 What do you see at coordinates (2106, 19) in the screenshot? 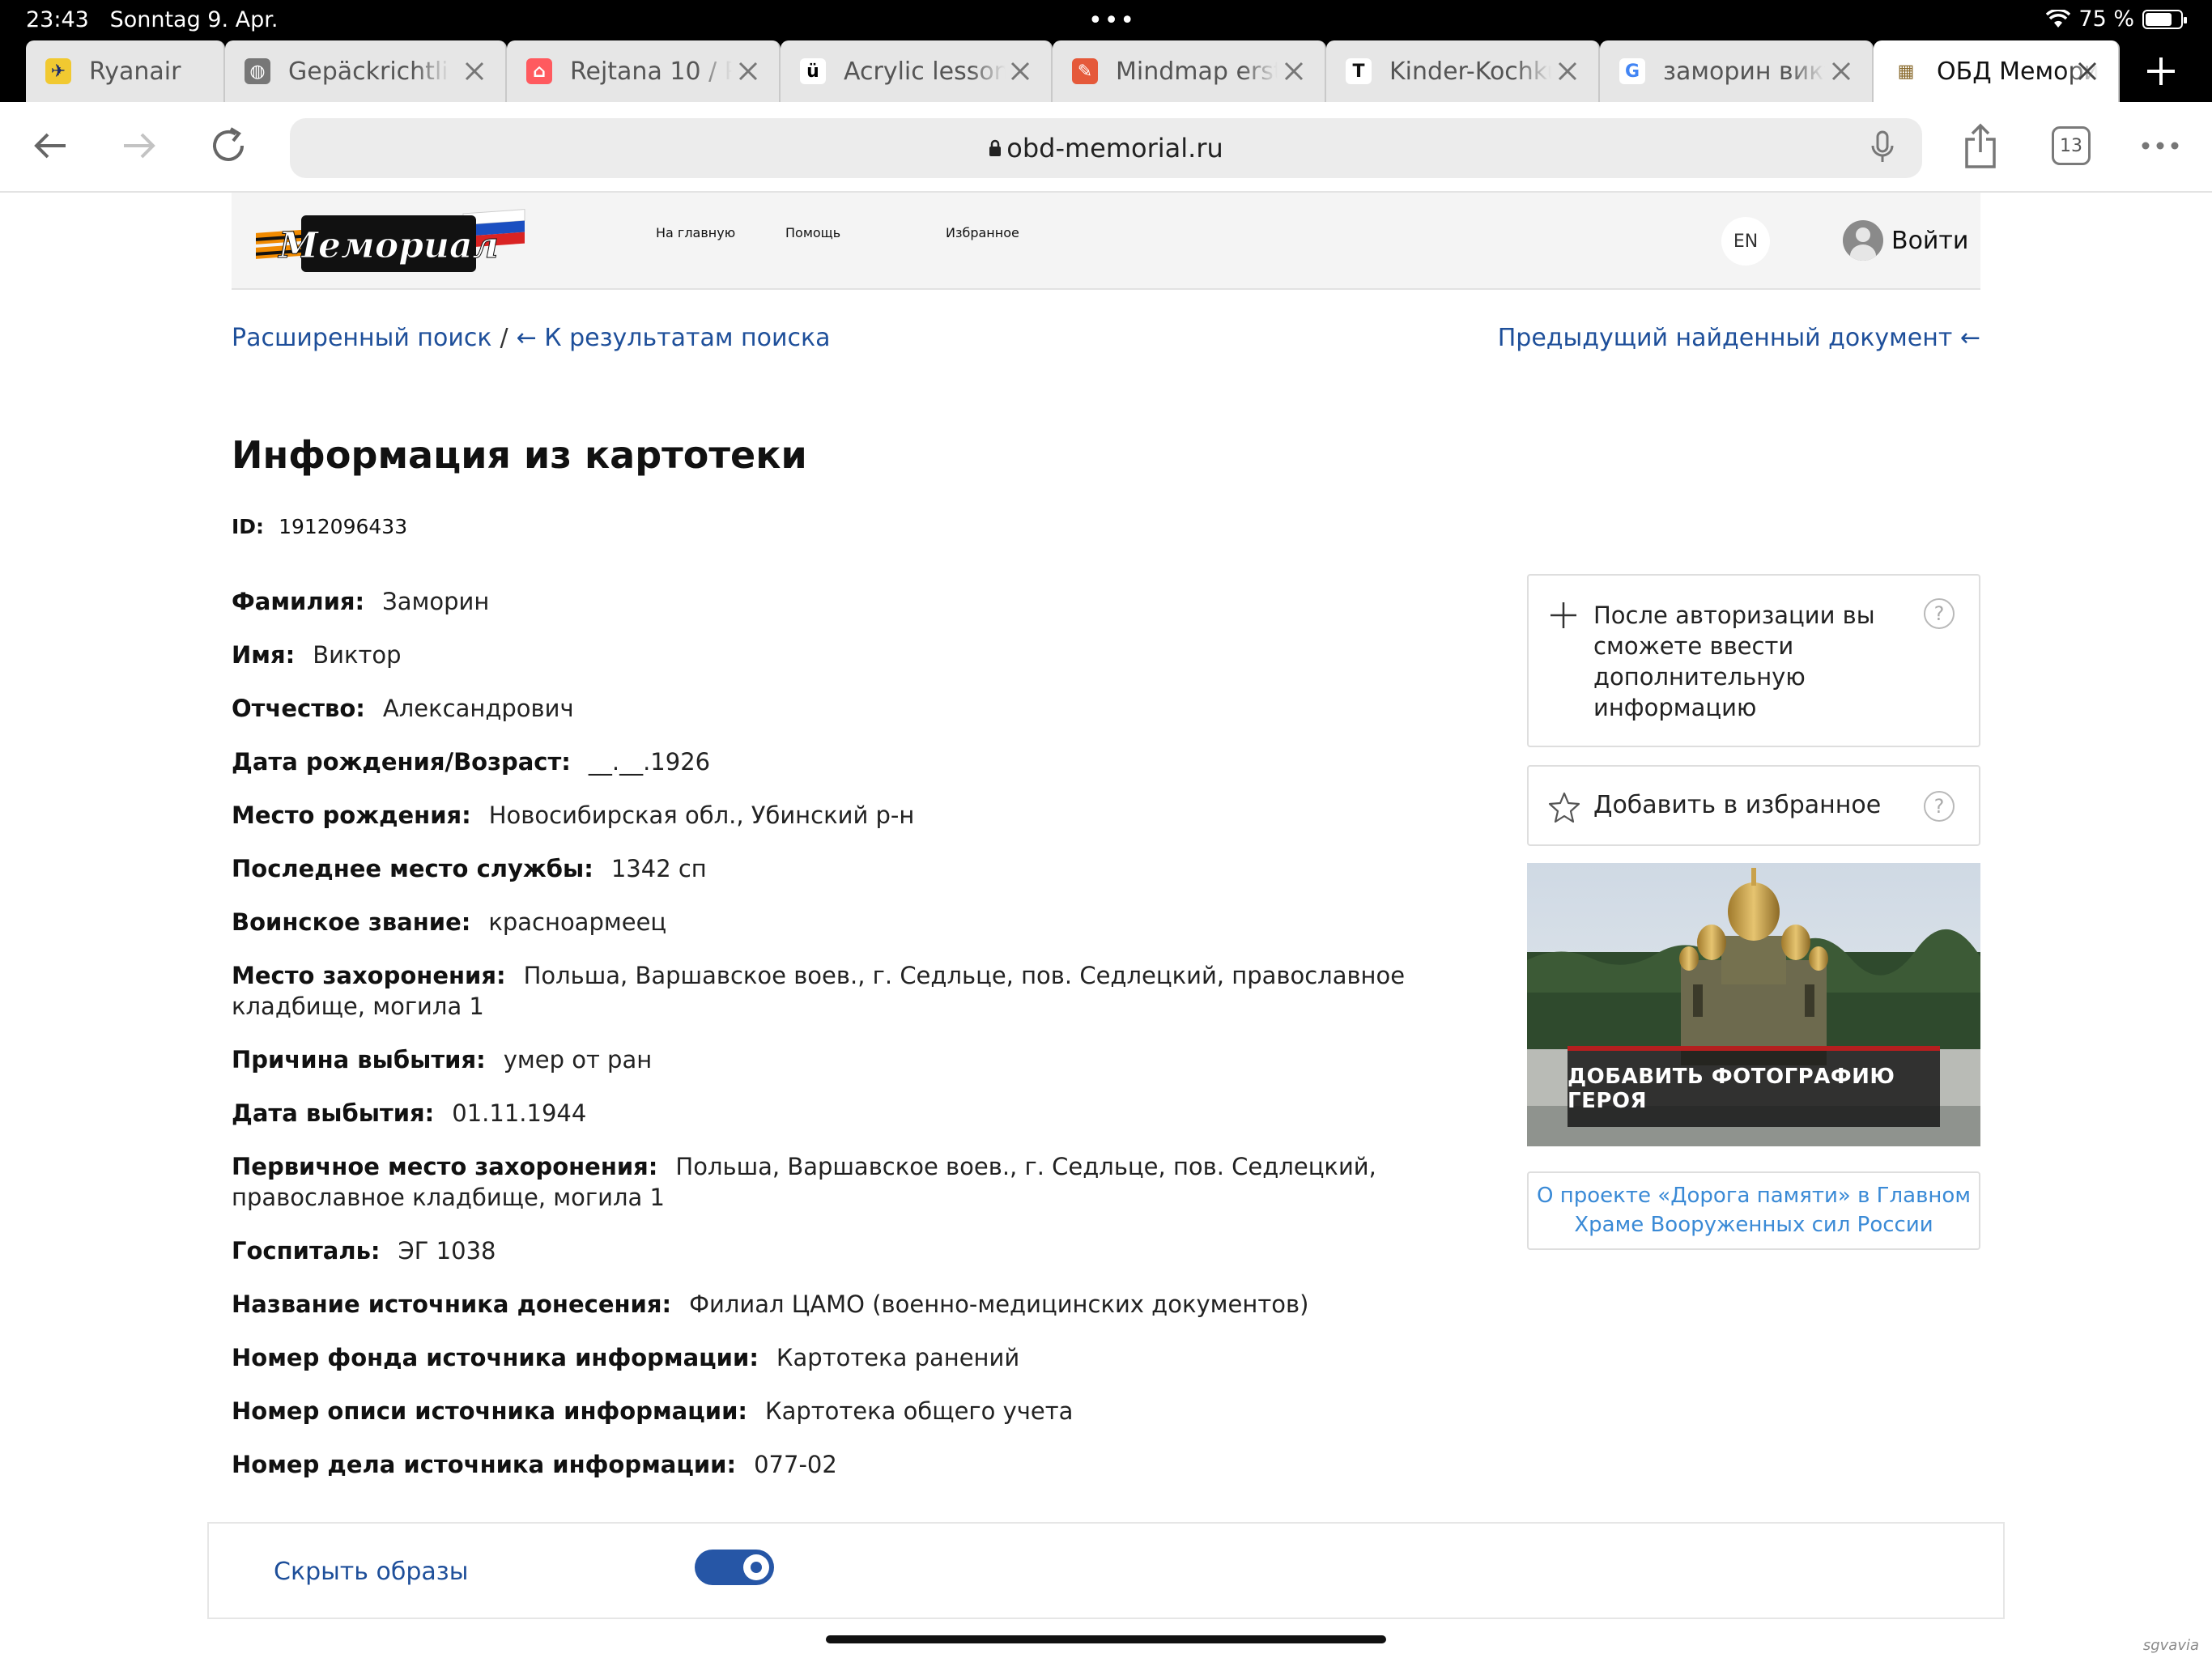
I see `battery-percent: 75 %` at bounding box center [2106, 19].